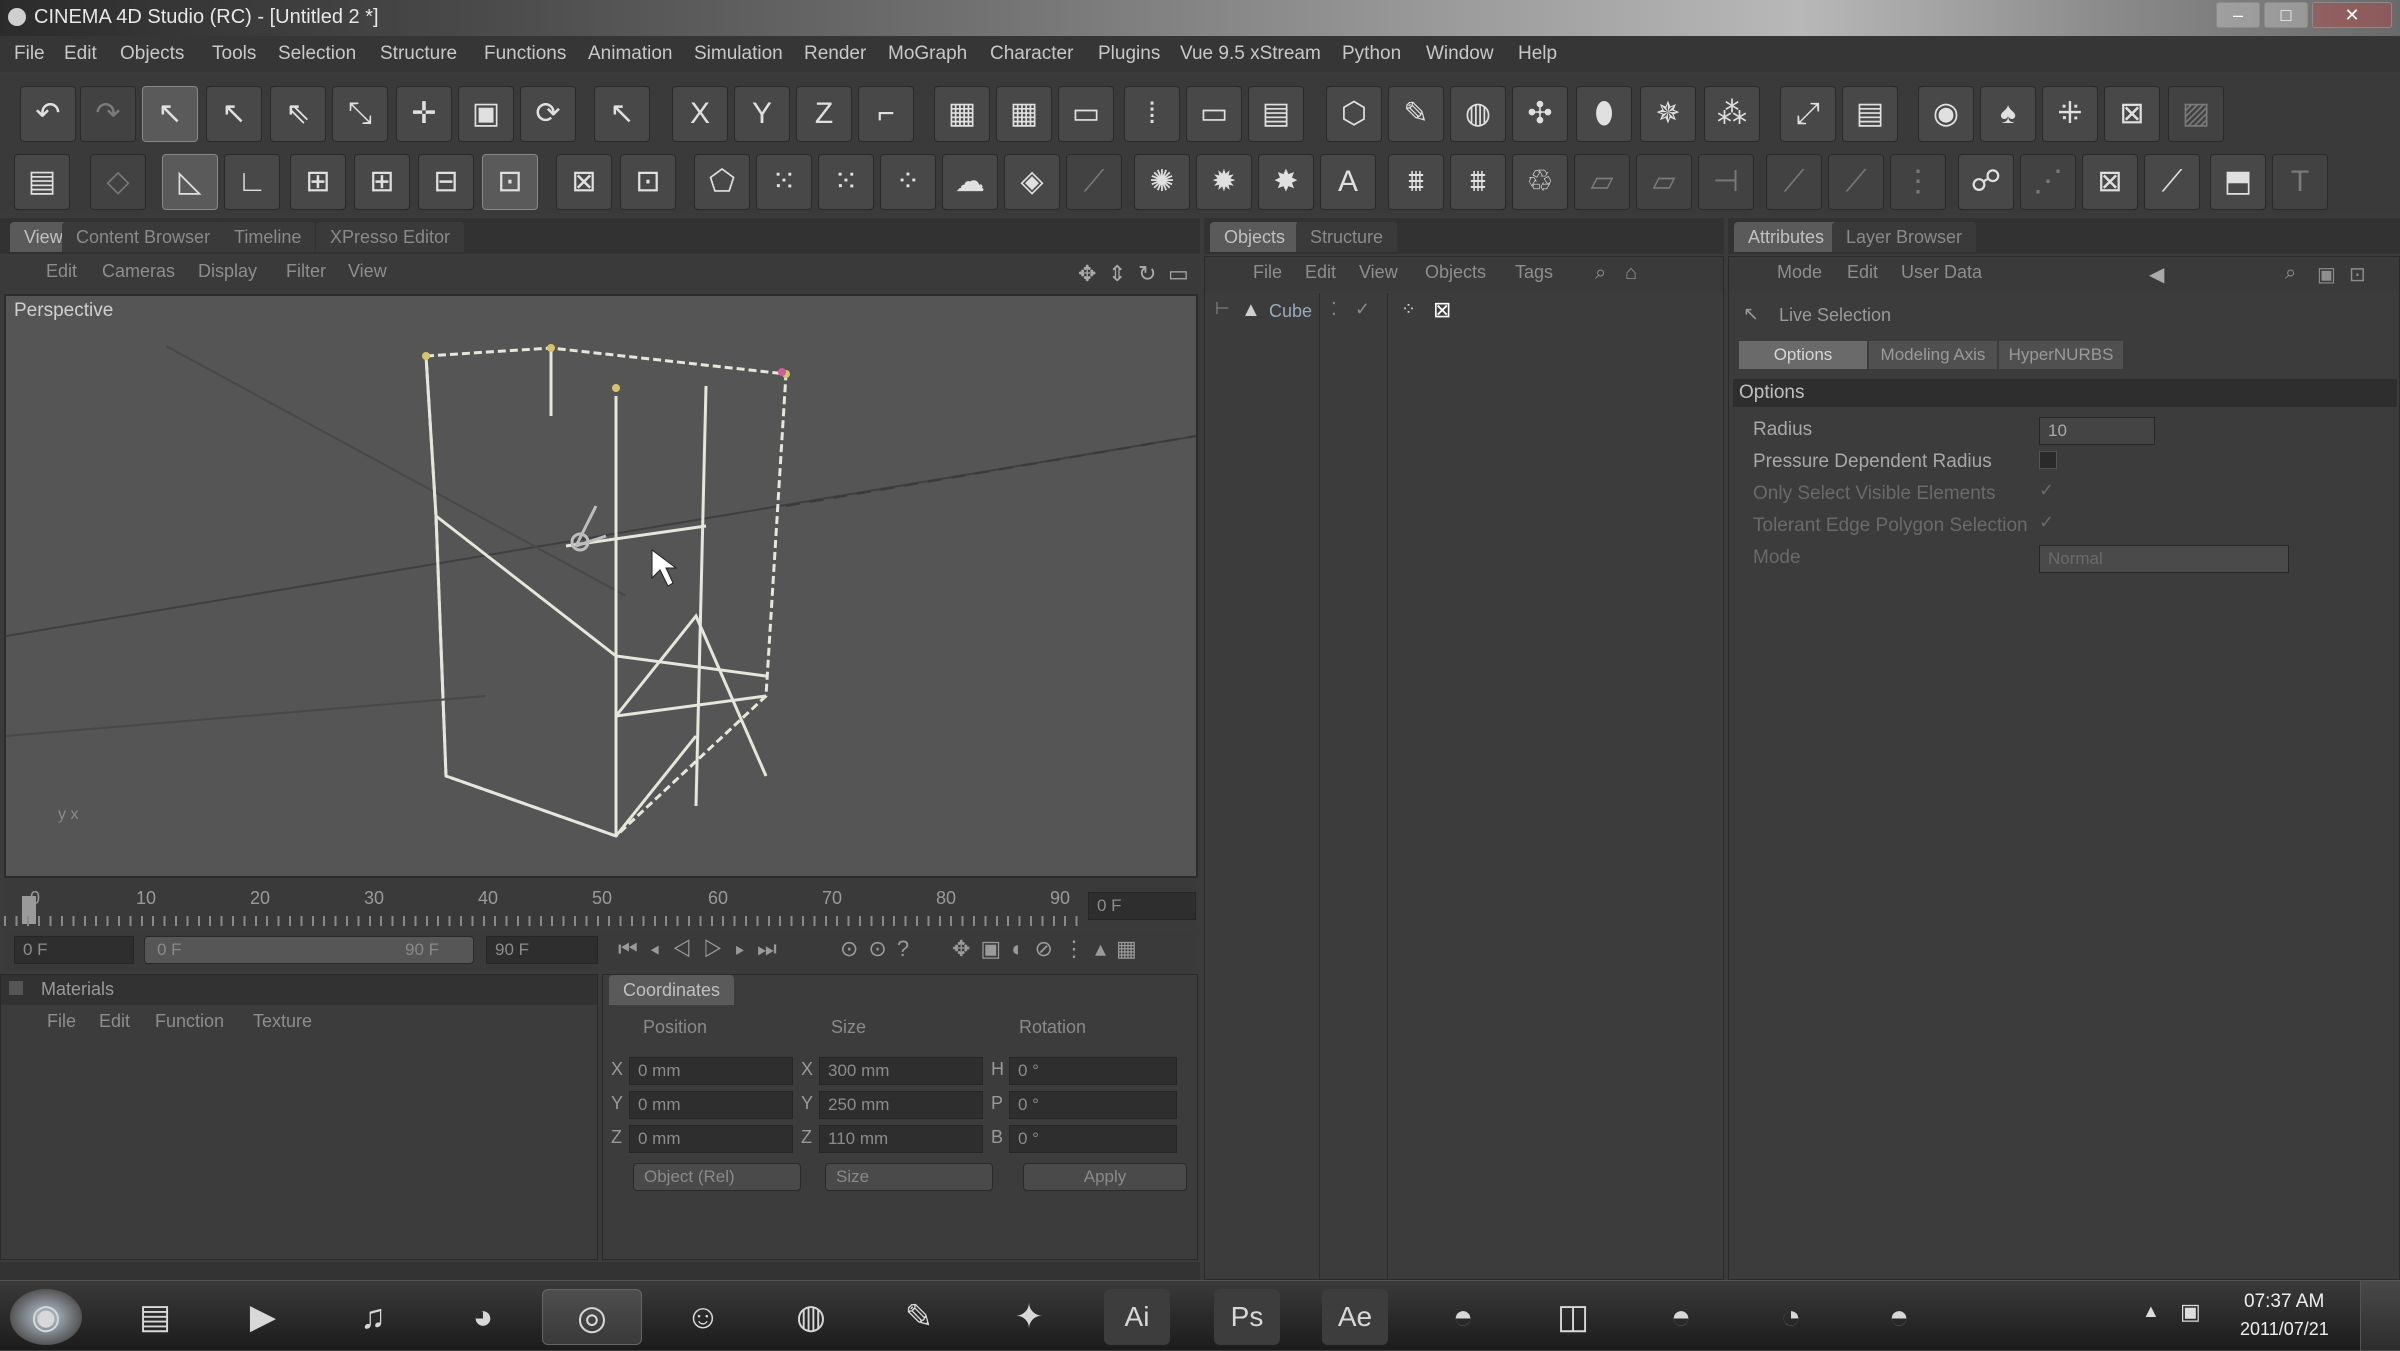  Describe the element at coordinates (1986, 182) in the screenshot. I see `paint-icon: ☍` at that location.